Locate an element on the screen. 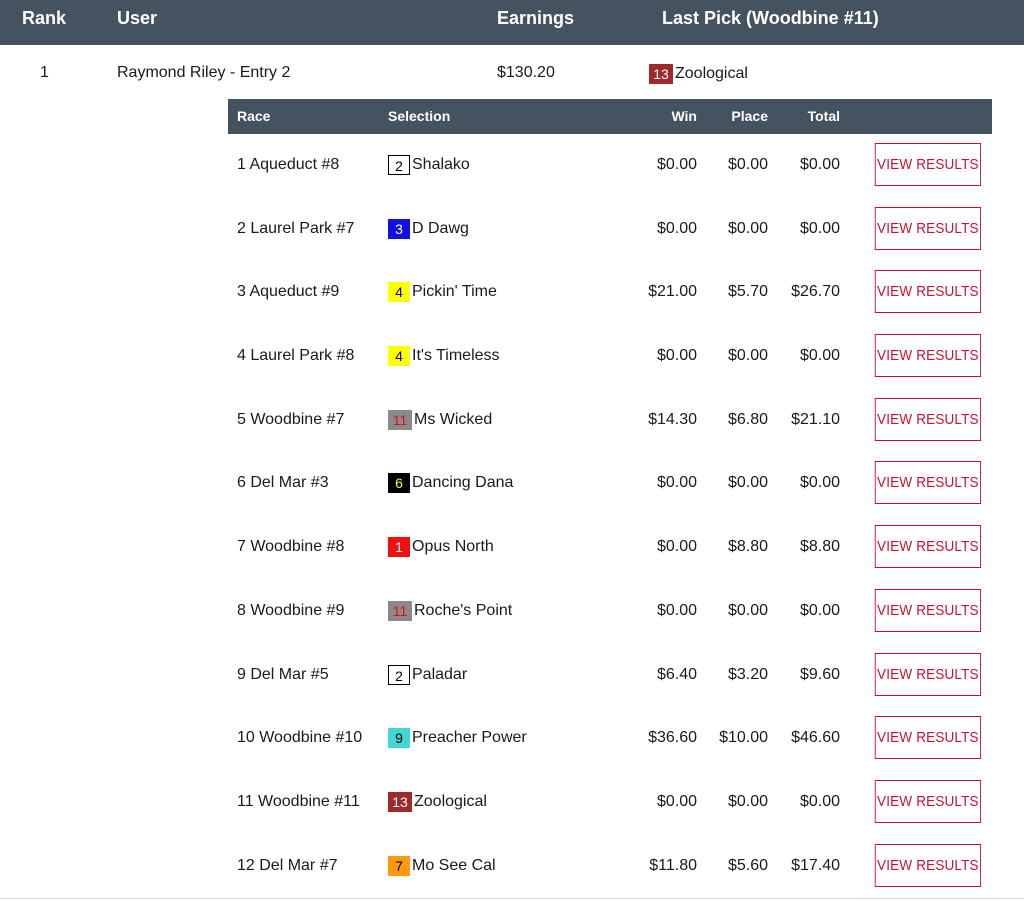  selection-cell: 3D Dawg is located at coordinates (428, 228).